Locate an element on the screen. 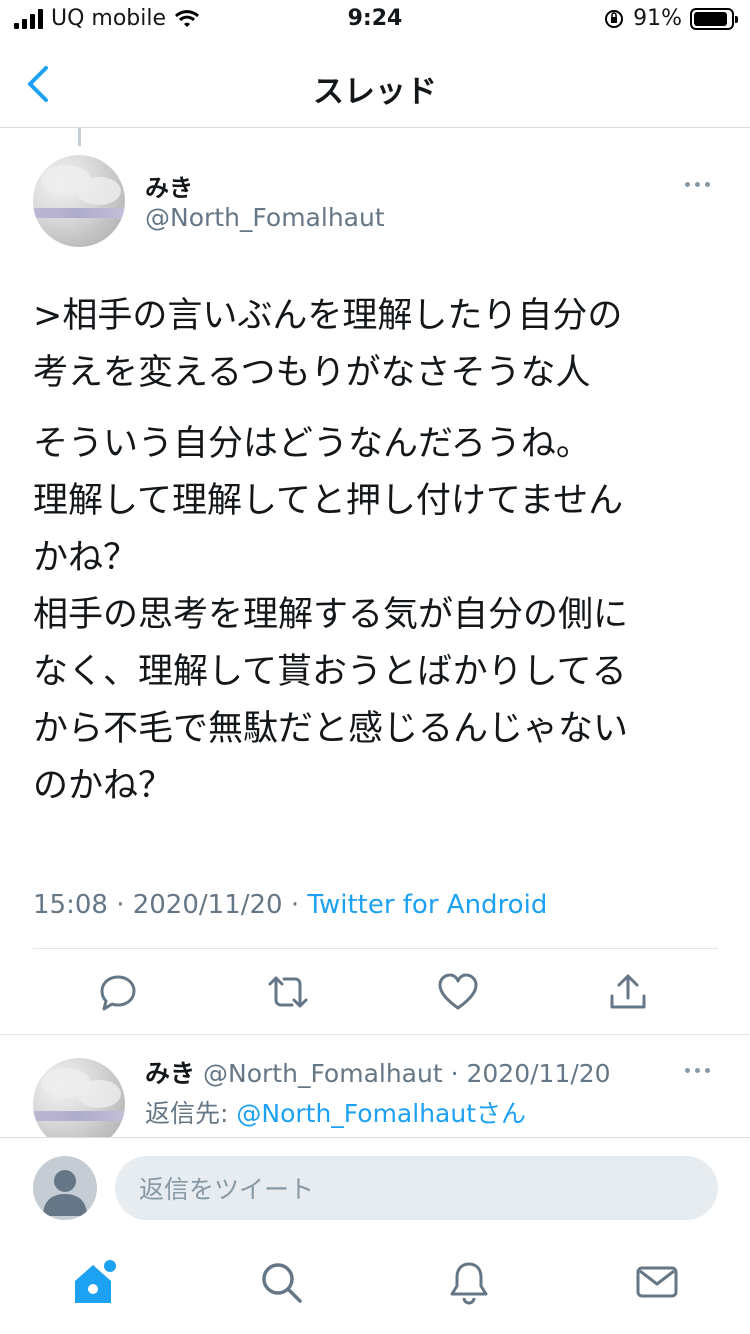  reply-to-line: 返信先: @North_Fomalhautさん is located at coordinates (335, 1112).